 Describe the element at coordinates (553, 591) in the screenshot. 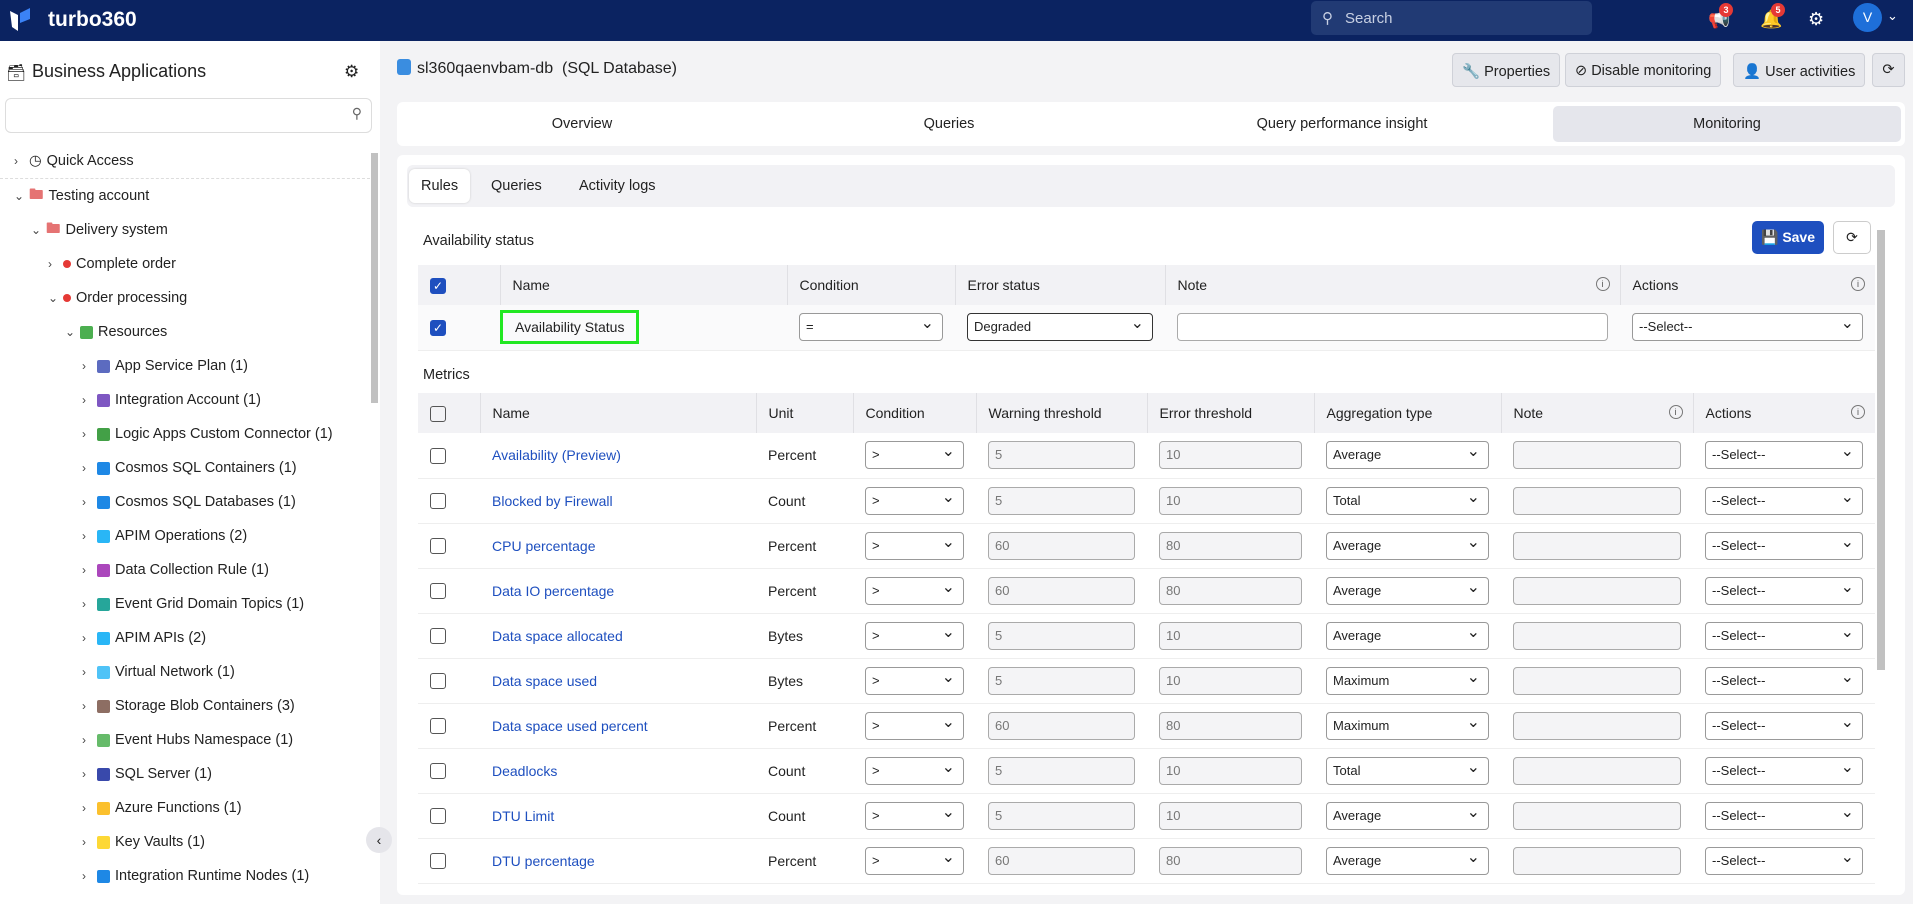

I see `metric-name-link: Data IO percentage` at that location.